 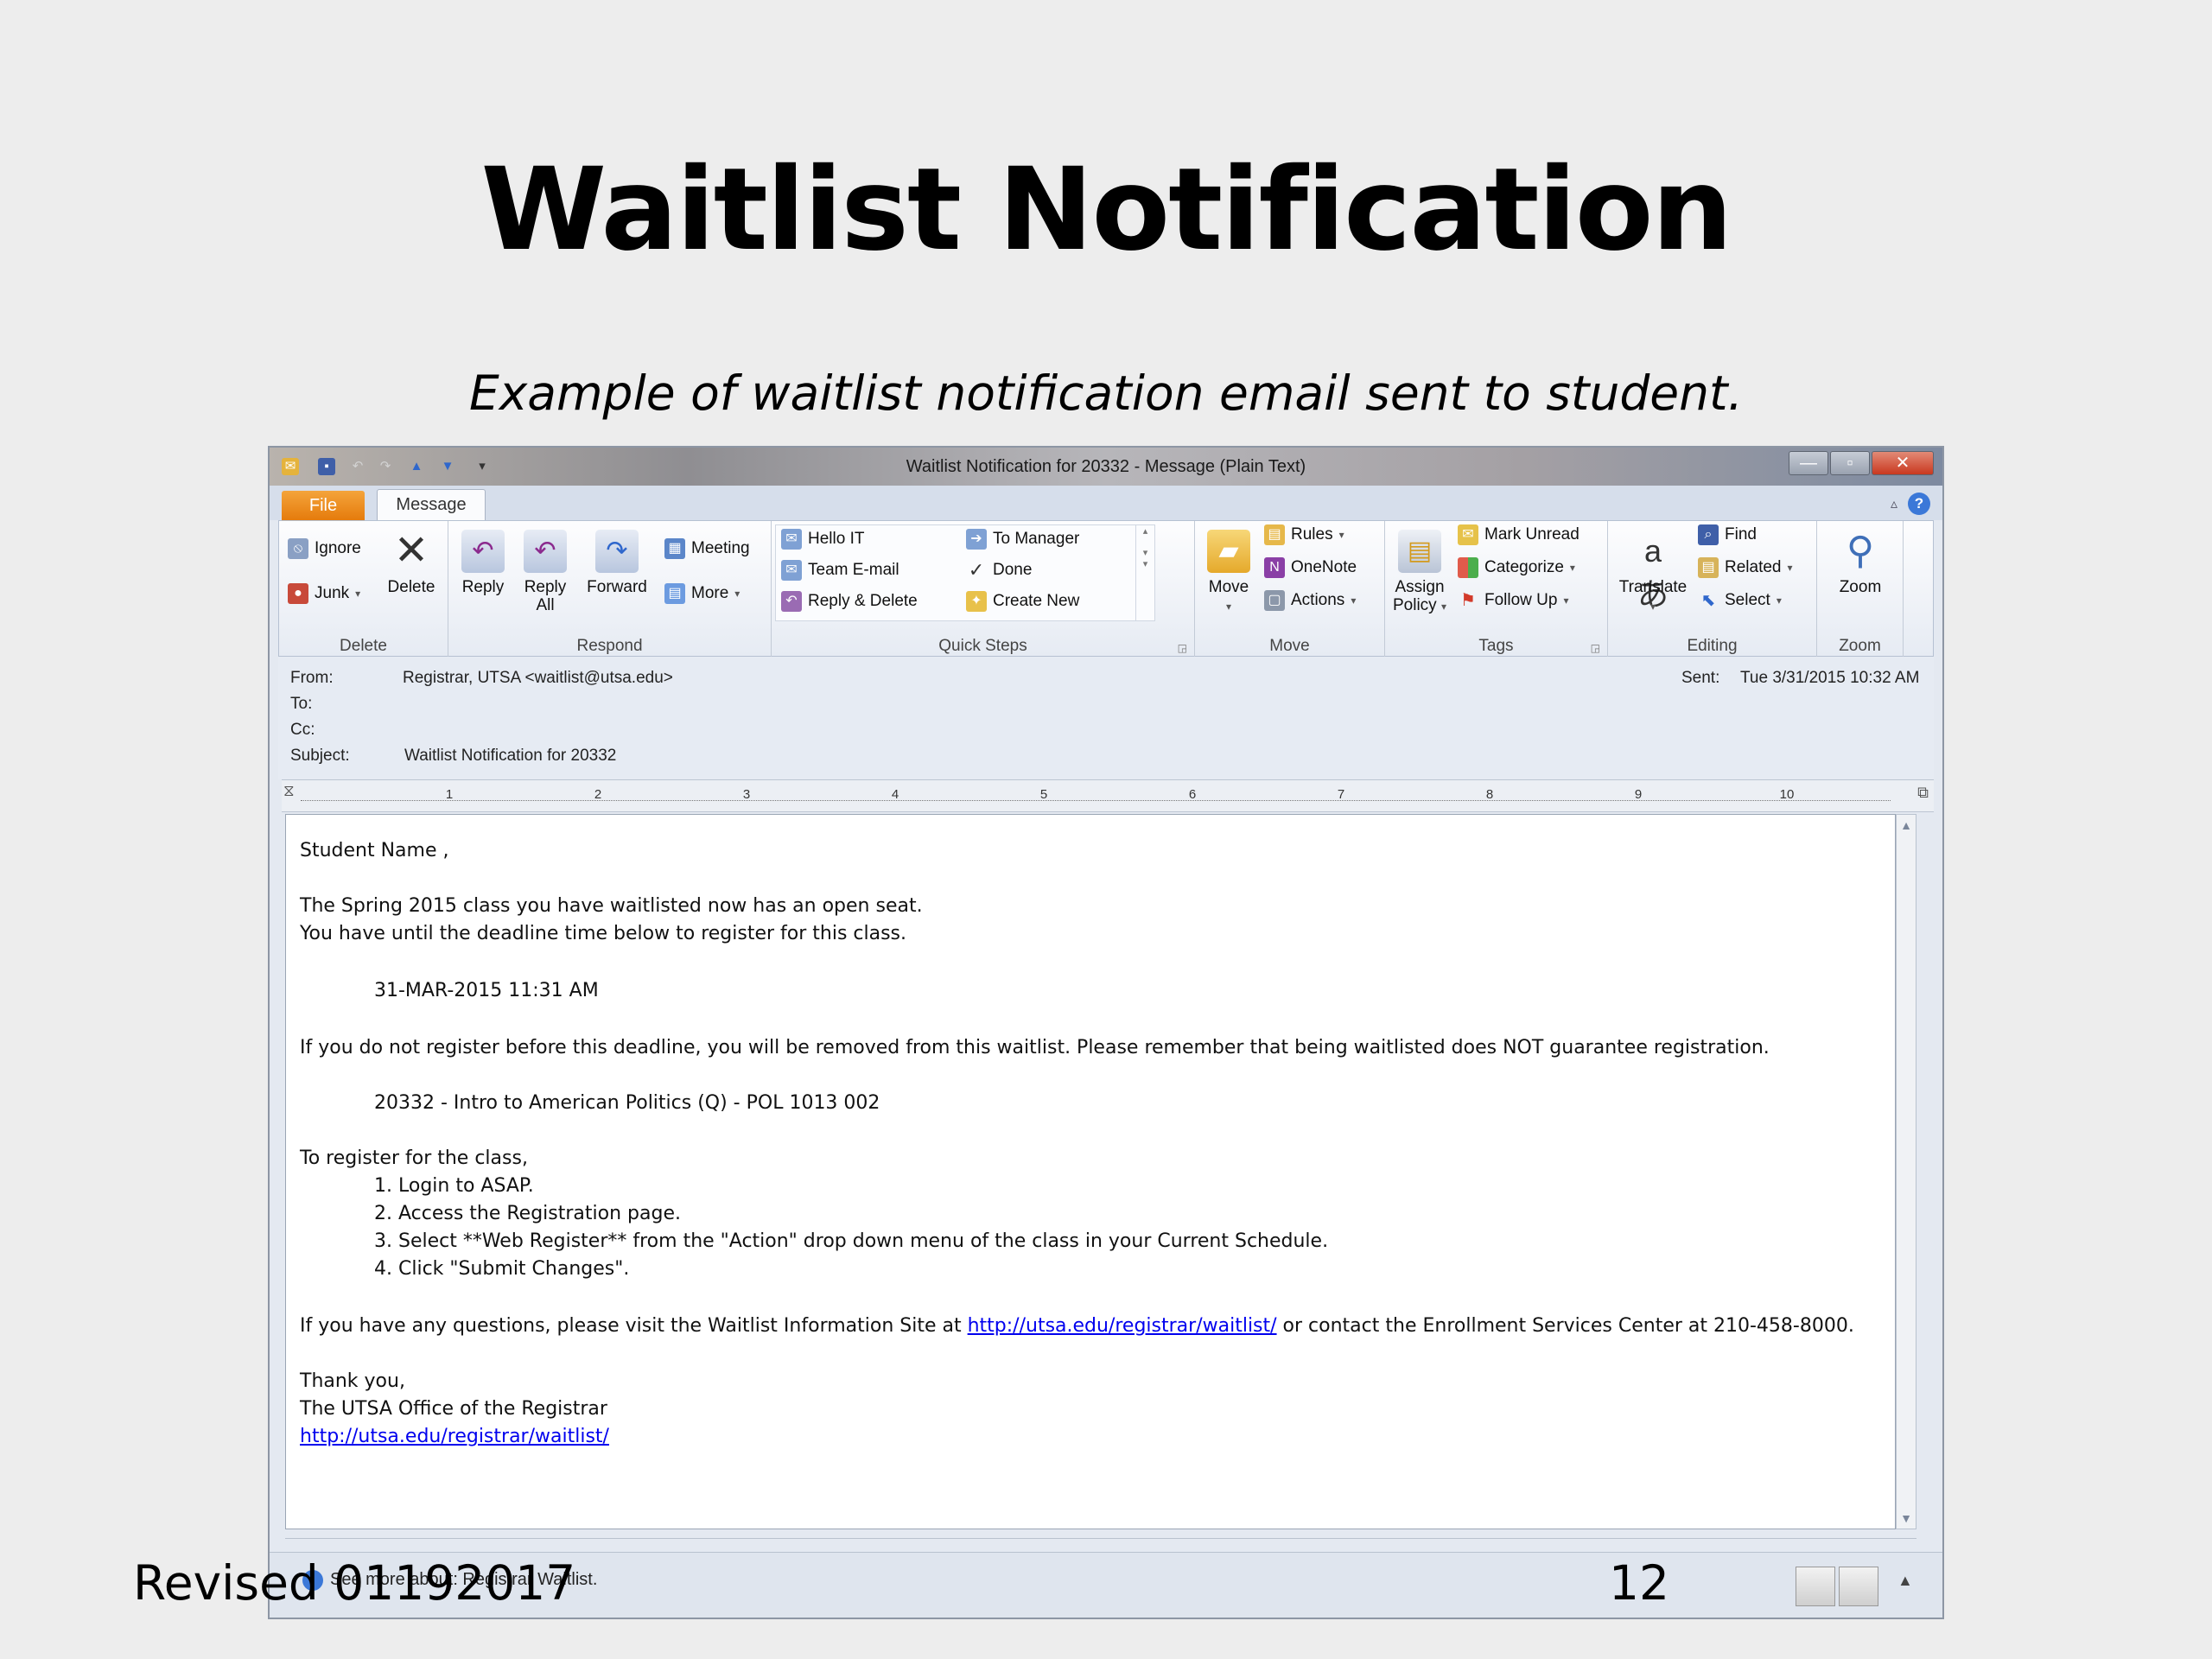 I want to click on policy-icon: ▤, so click(x=1419, y=551).